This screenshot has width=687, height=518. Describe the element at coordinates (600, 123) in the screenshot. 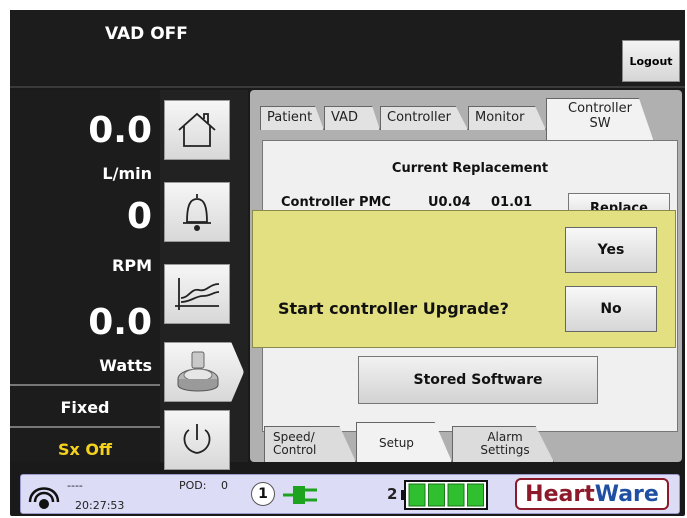

I see `tab-controller-sw-line2: SW` at that location.